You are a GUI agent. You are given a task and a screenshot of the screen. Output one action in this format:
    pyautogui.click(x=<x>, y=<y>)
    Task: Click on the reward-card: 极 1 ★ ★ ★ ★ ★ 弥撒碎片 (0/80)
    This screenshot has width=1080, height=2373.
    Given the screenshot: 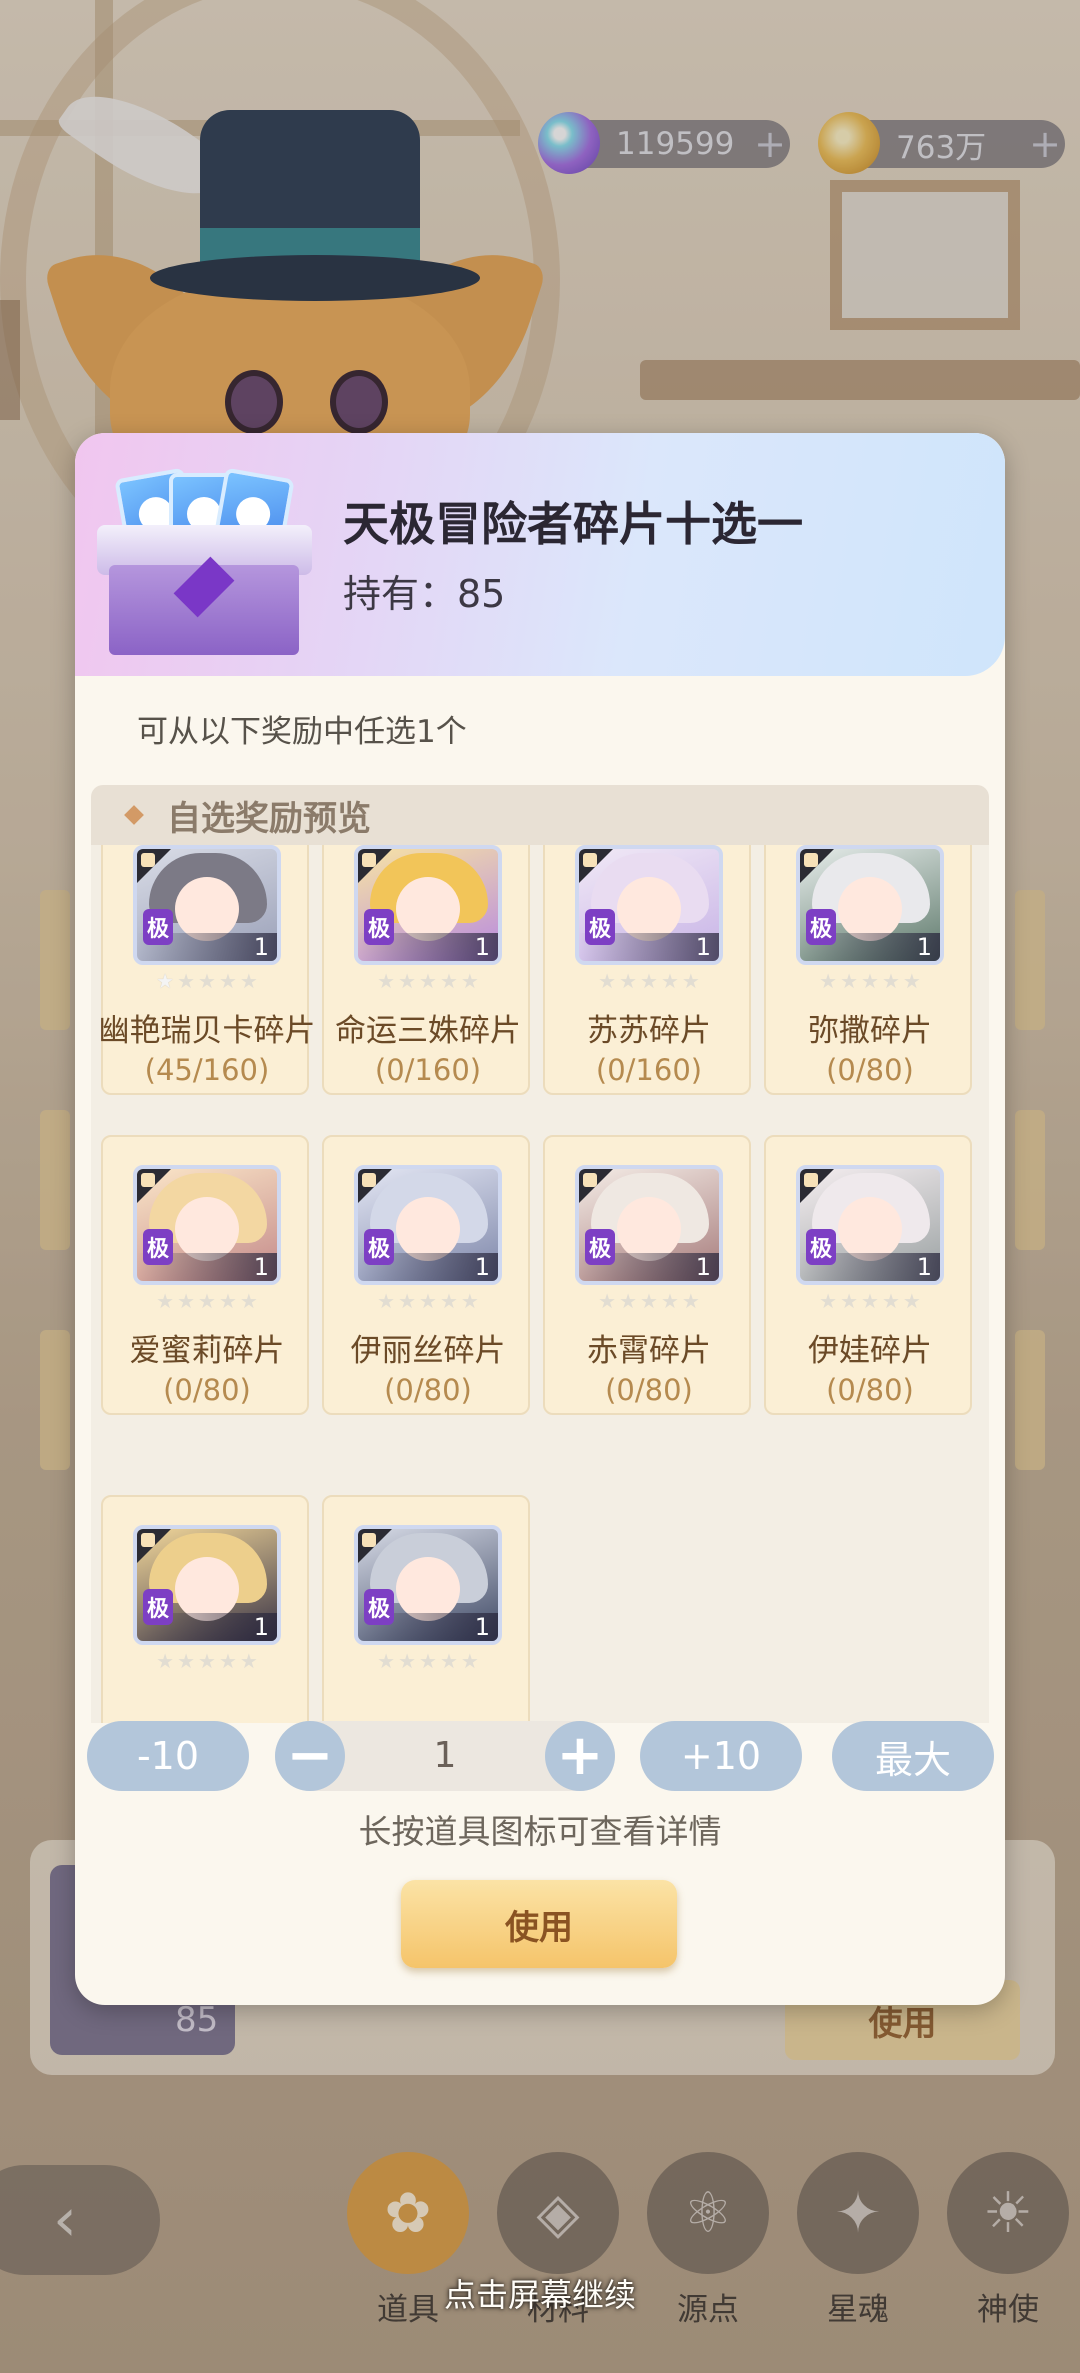 What is the action you would take?
    pyautogui.click(x=868, y=970)
    